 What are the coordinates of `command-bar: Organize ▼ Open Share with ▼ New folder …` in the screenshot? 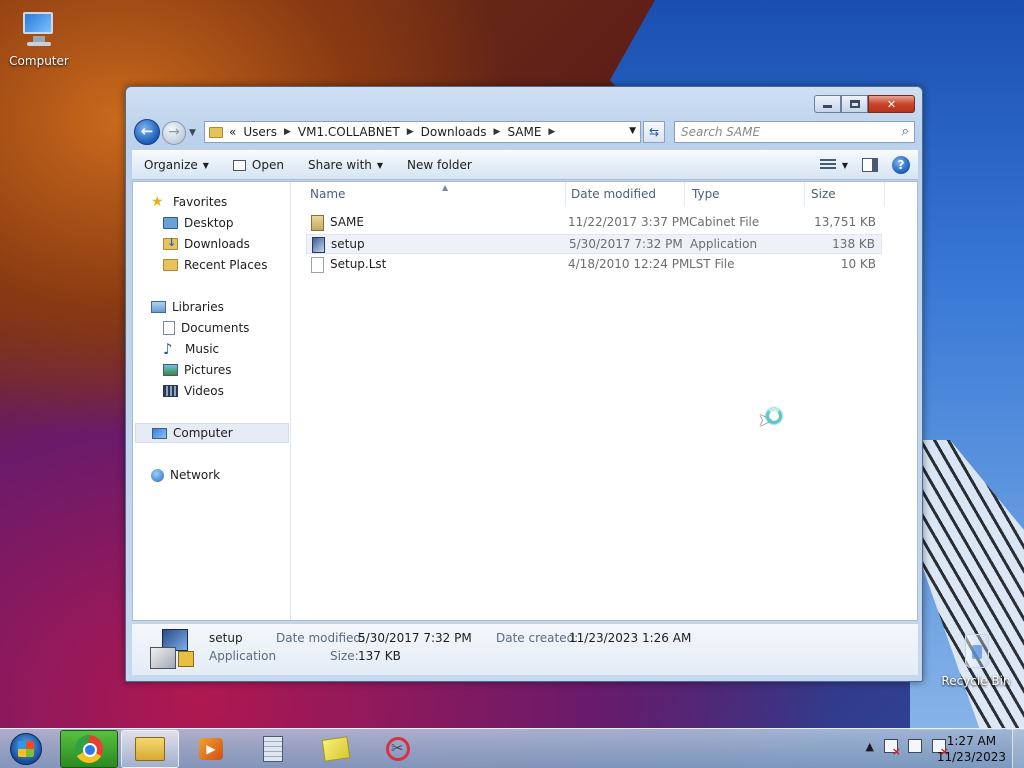 It's located at (525, 165).